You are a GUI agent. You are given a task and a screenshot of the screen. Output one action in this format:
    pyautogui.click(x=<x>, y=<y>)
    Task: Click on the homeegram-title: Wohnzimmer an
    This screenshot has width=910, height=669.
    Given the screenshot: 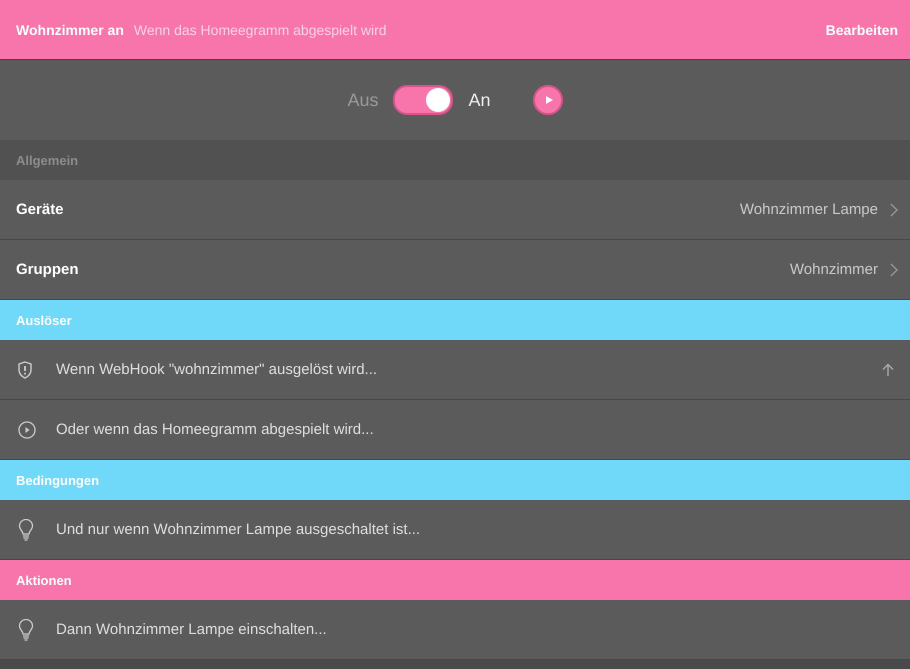 What is the action you would take?
    pyautogui.click(x=70, y=30)
    